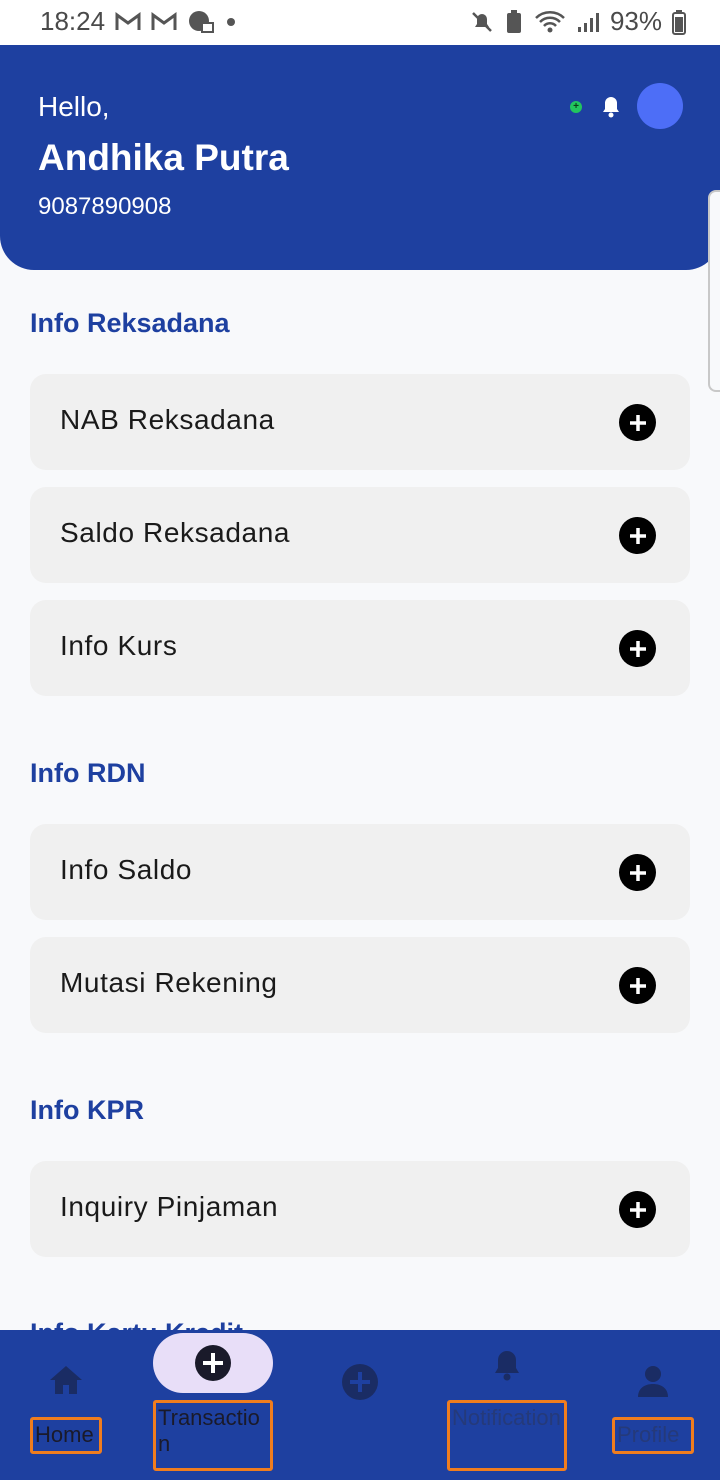  Describe the element at coordinates (550, 22) in the screenshot. I see `wifi-icon` at that location.